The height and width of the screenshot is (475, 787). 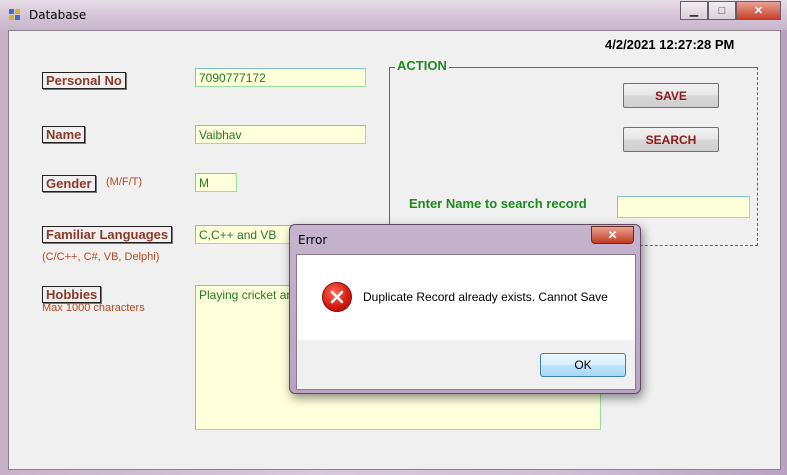 What do you see at coordinates (84, 80) in the screenshot?
I see `personal-no-label: Personal No` at bounding box center [84, 80].